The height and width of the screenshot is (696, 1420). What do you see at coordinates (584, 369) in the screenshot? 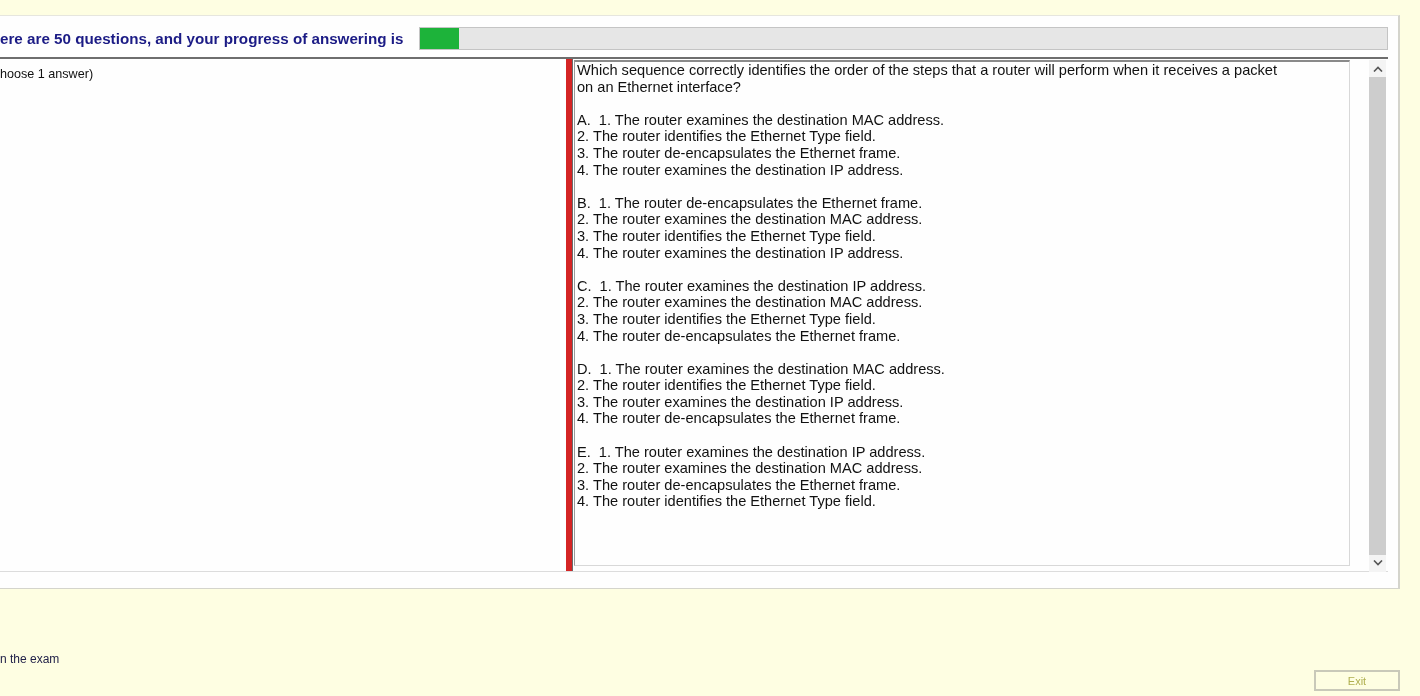
I see `option-letter: D.` at bounding box center [584, 369].